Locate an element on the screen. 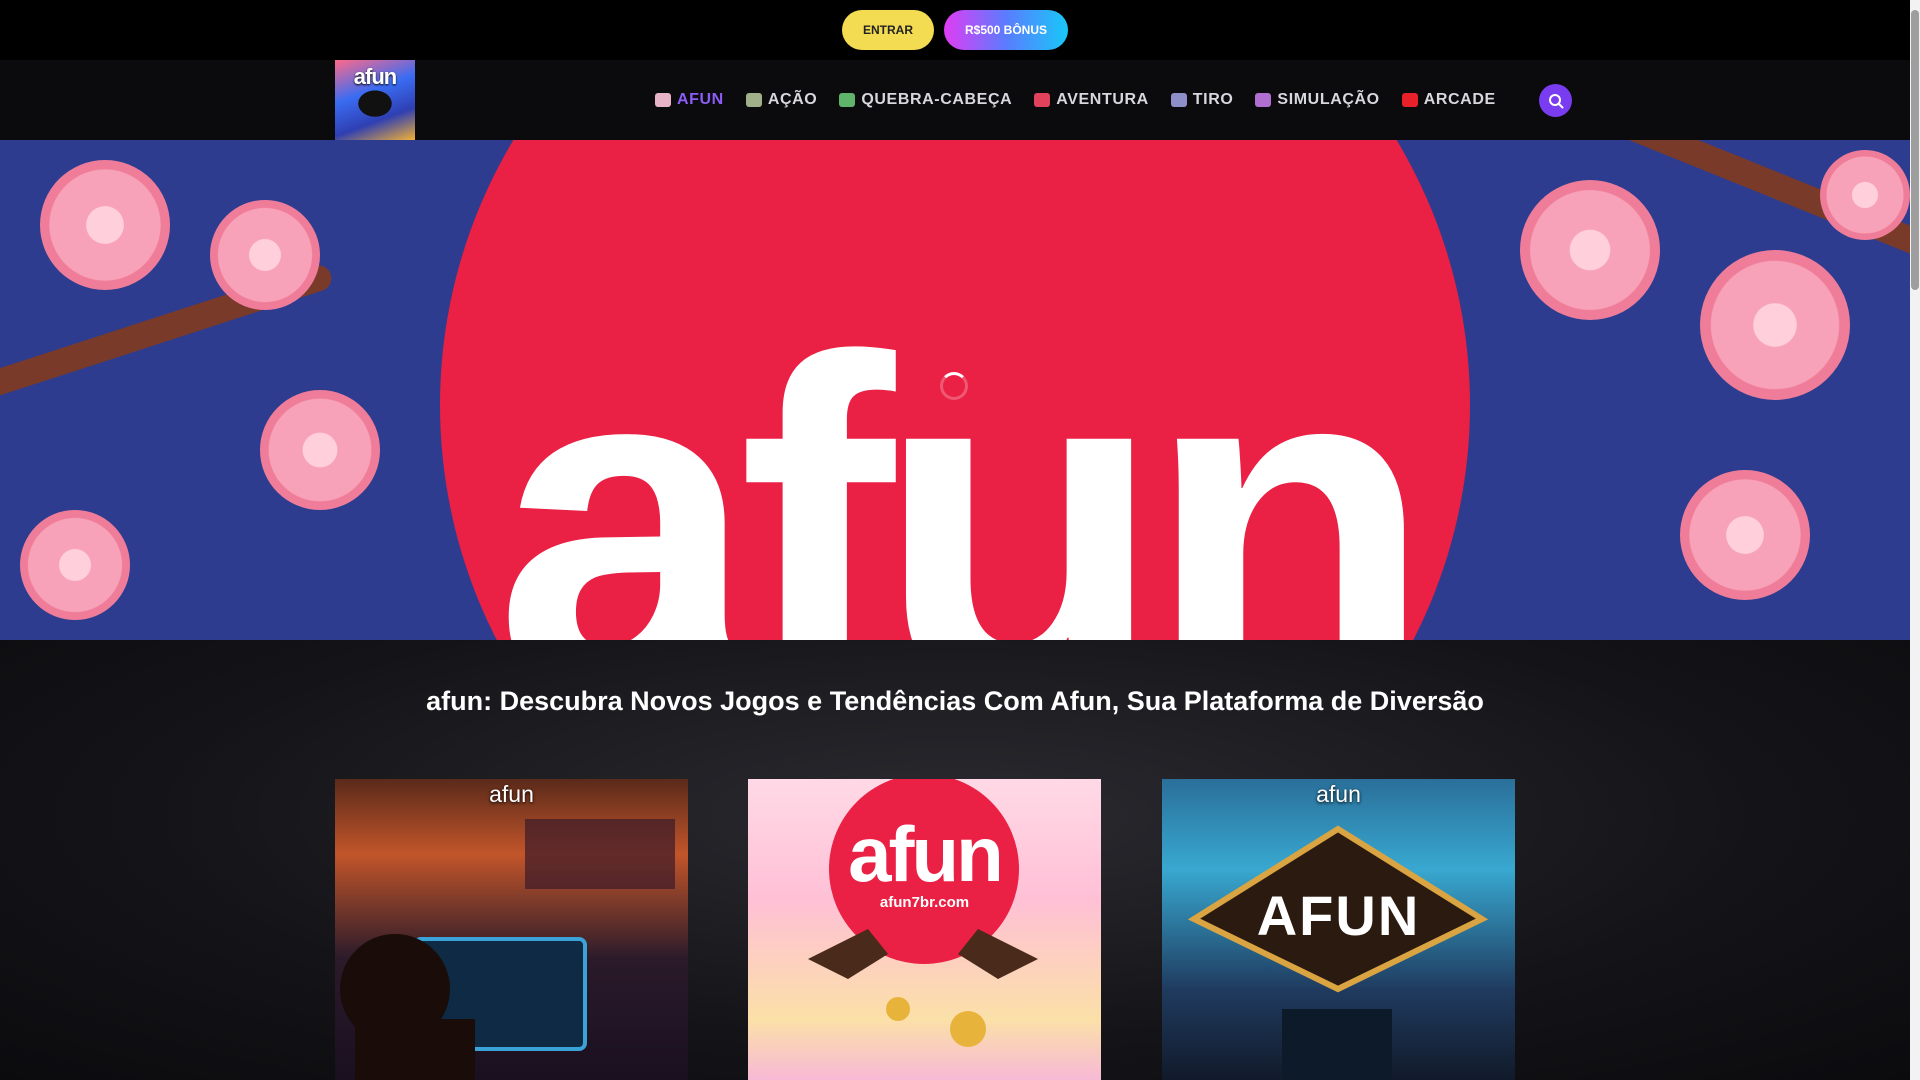 This screenshot has height=1080, width=1920. game-card: afun AFUN is located at coordinates (1338, 929).